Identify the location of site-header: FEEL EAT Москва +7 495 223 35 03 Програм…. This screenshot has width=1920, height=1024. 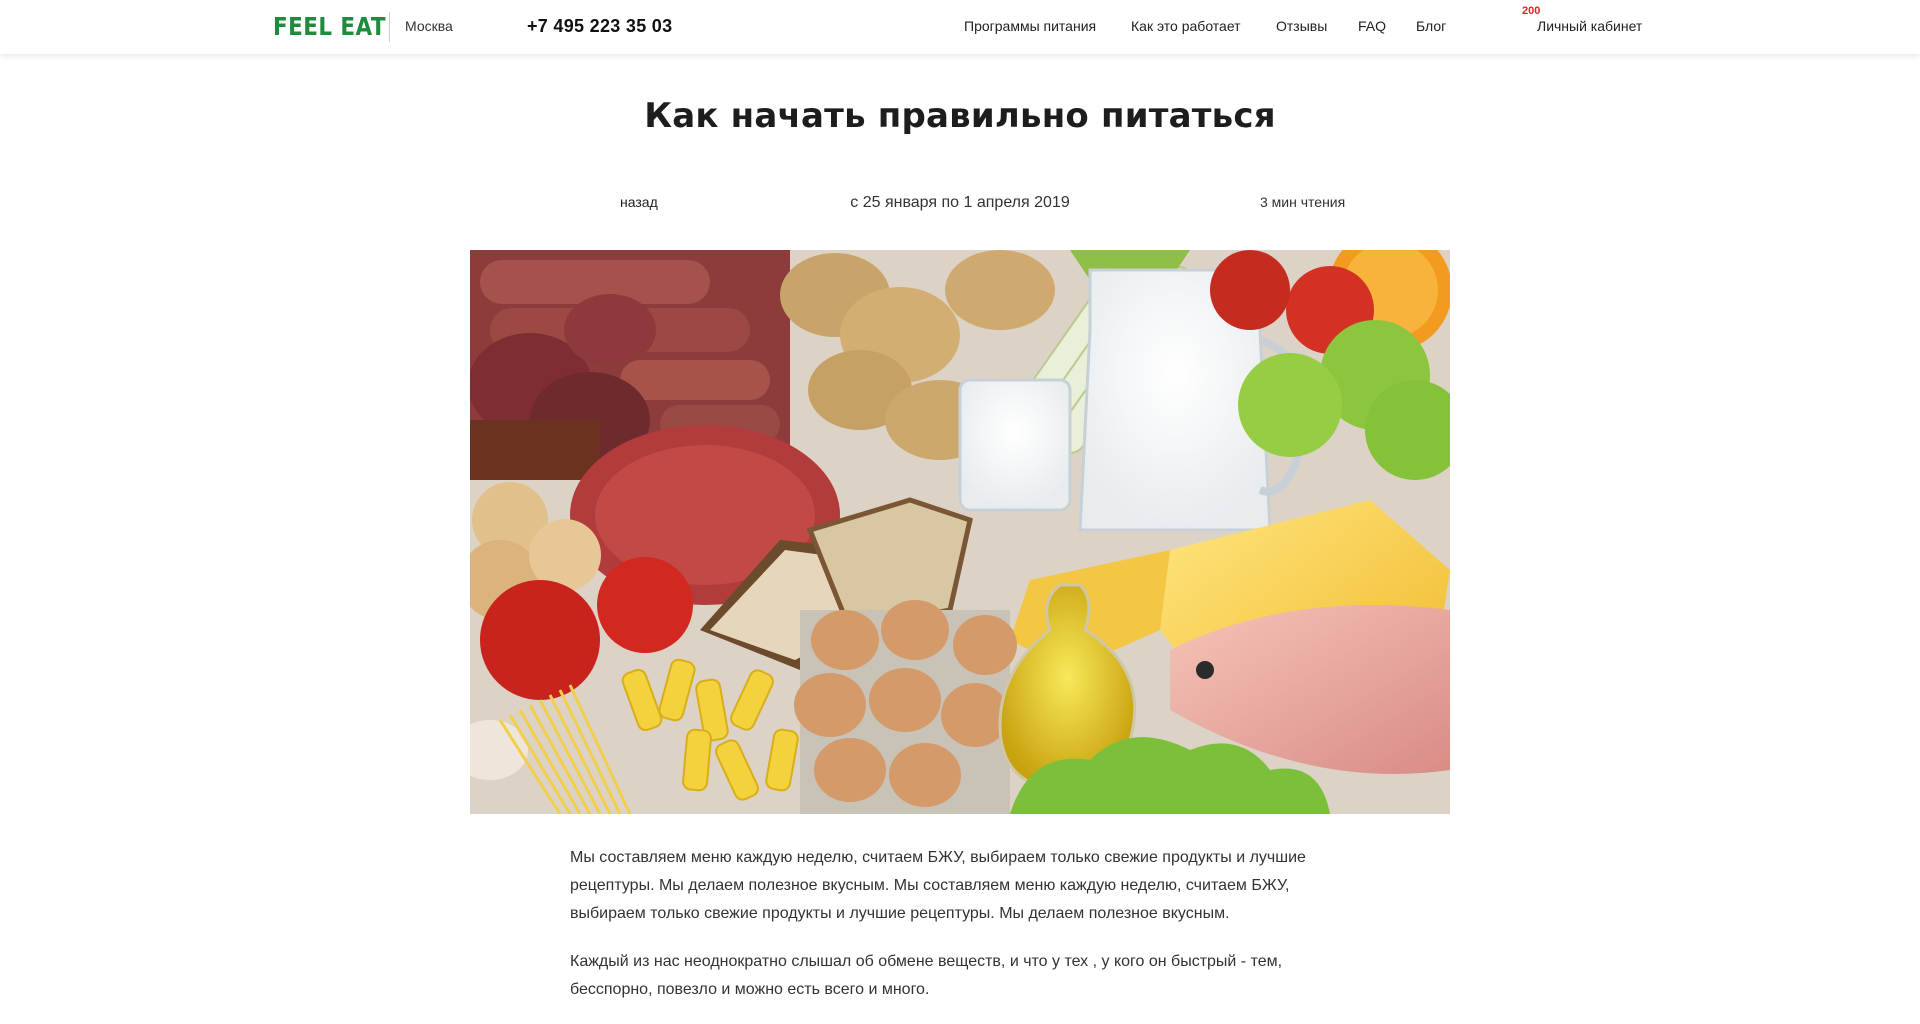
(960, 27).